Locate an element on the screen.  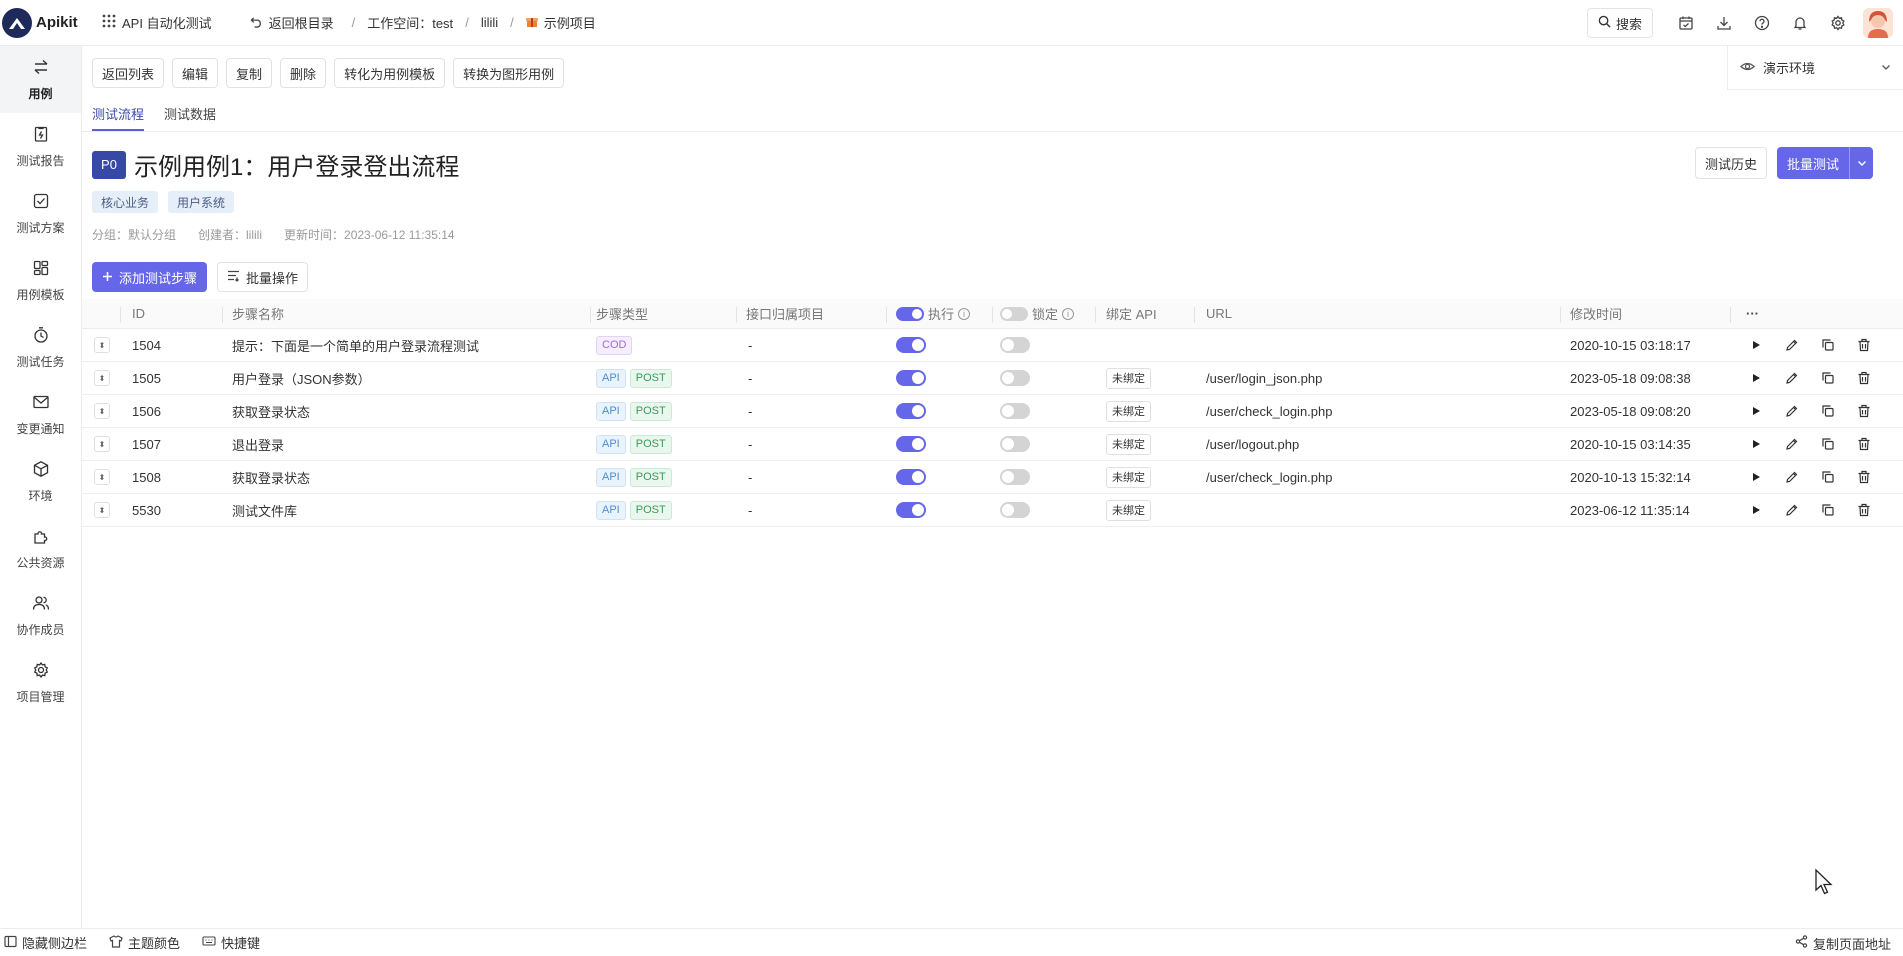
sidebar-item-project-settings: 项目管理 is located at coordinates (40, 682).